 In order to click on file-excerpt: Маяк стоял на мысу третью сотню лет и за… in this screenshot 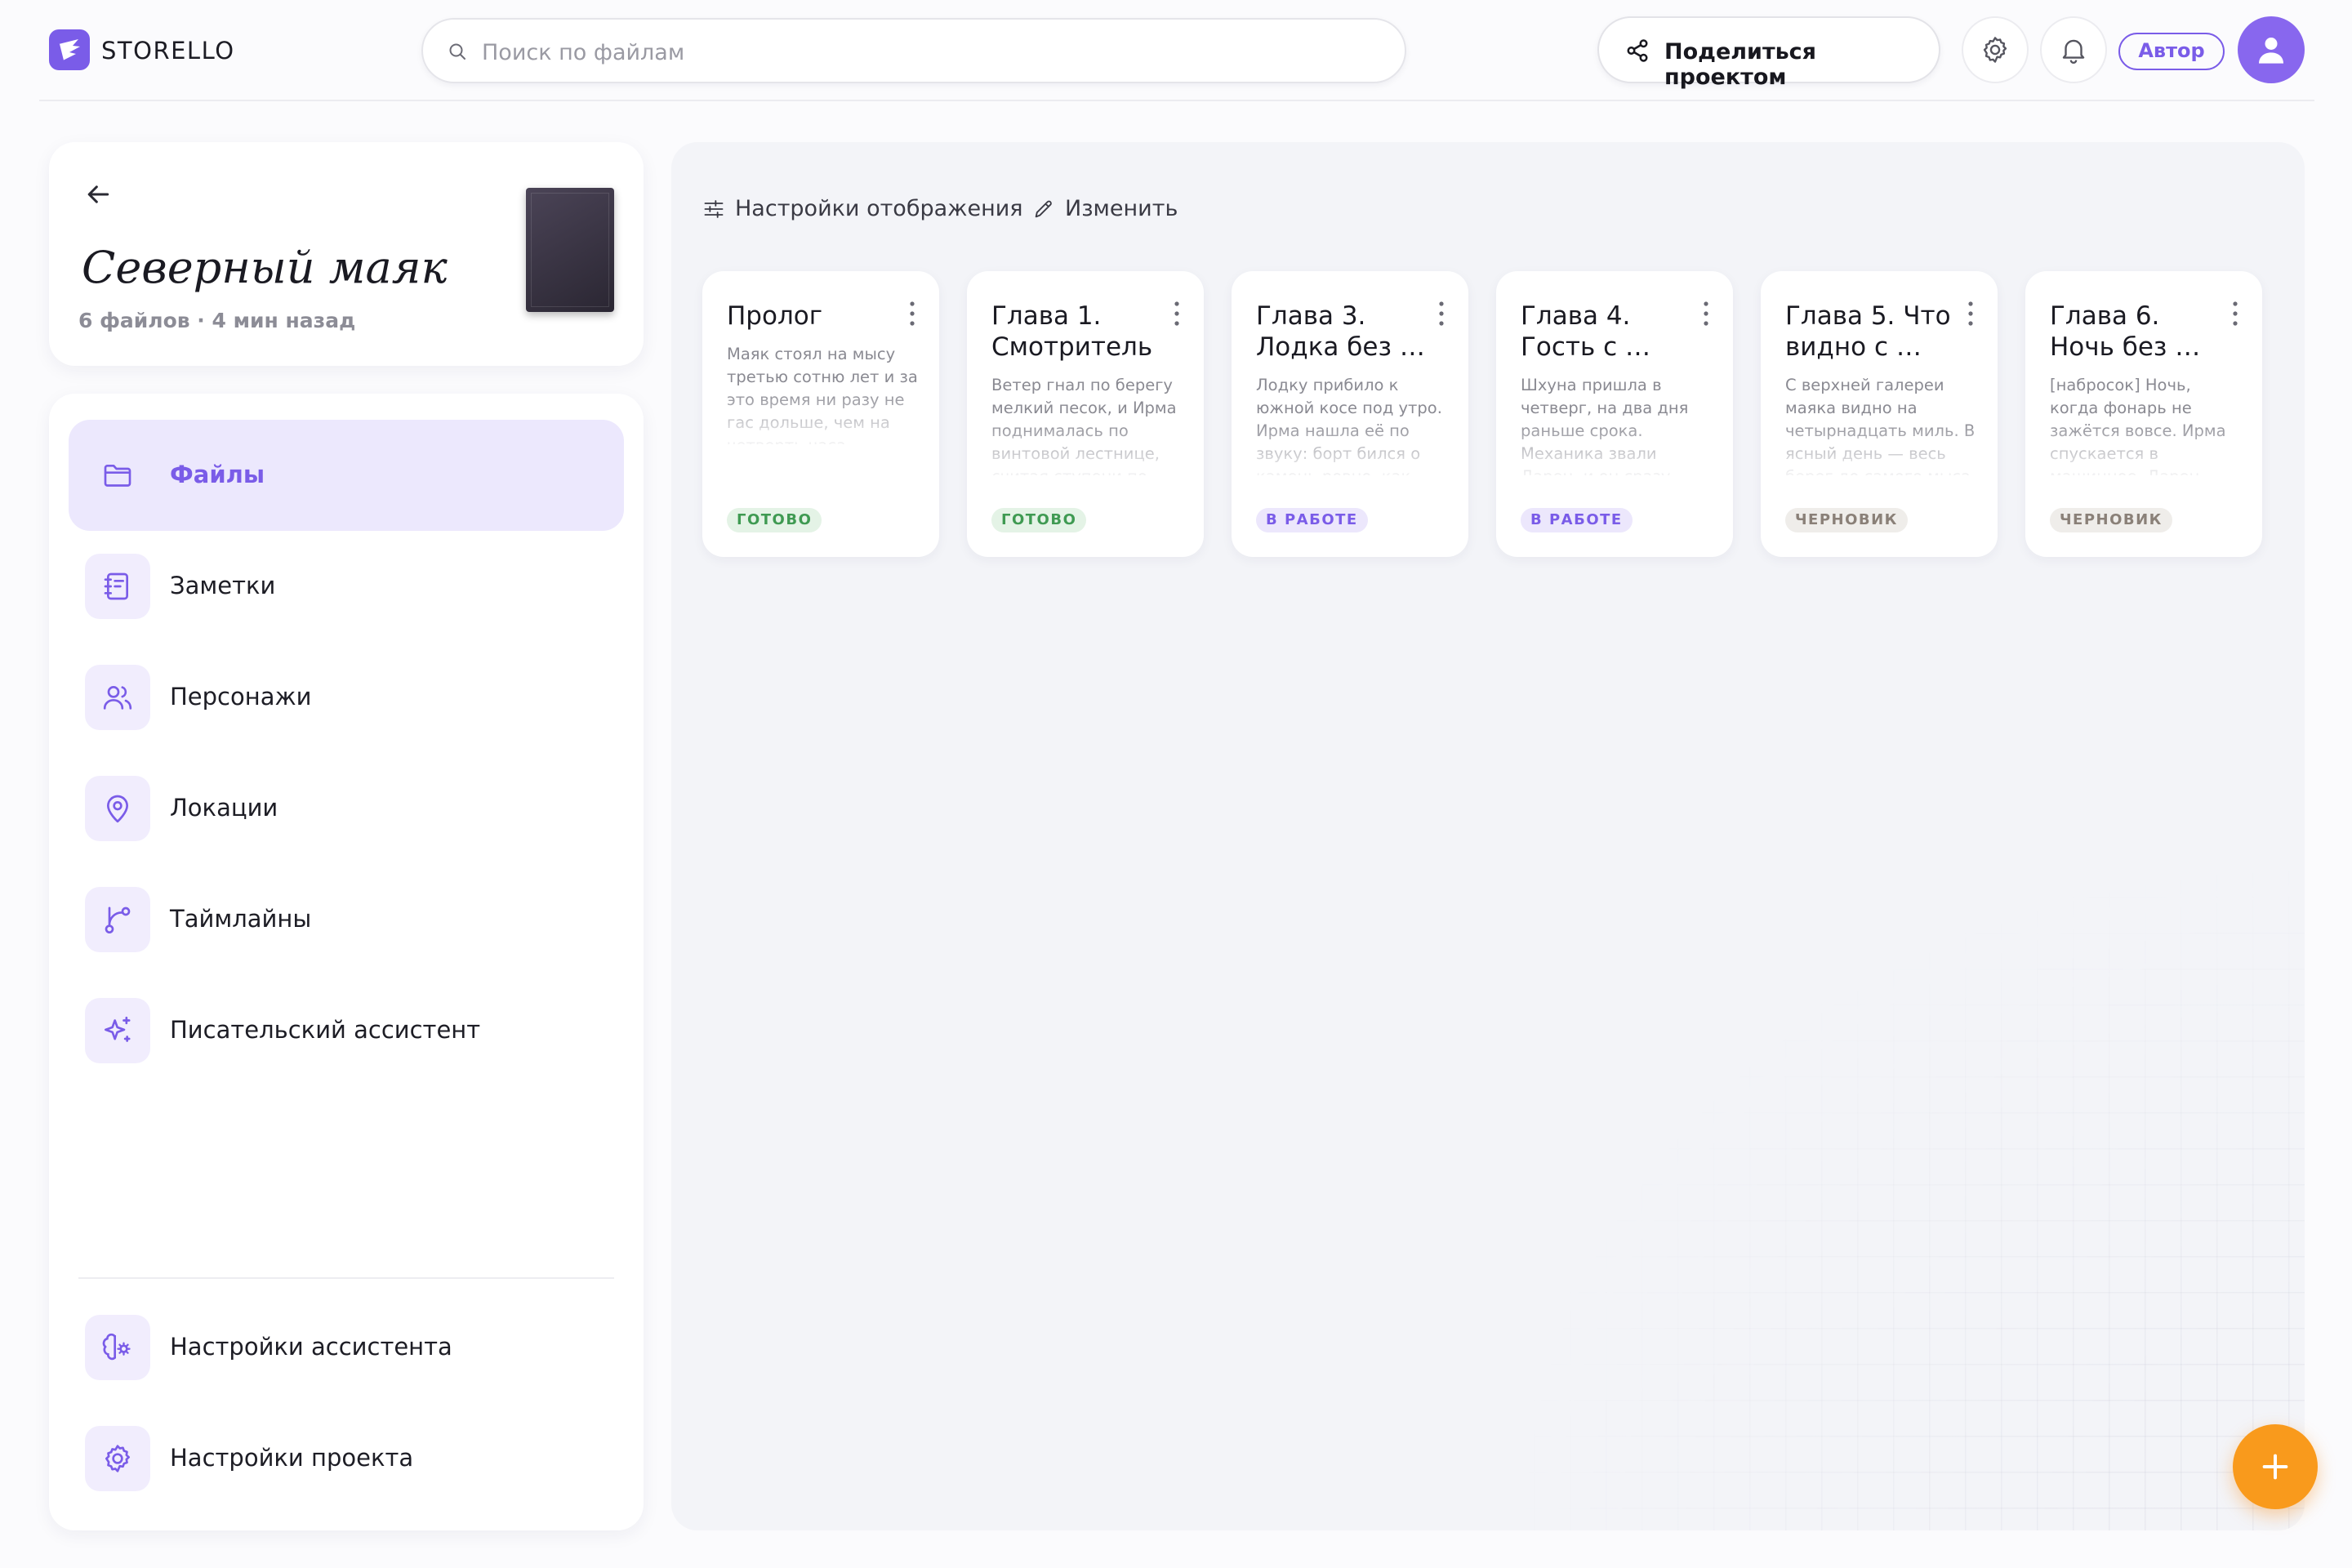, I will do `click(822, 394)`.